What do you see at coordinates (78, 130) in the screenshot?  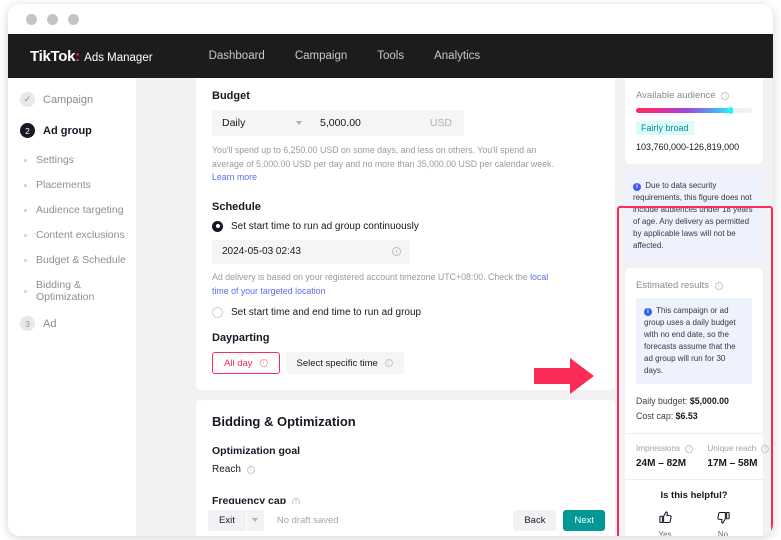 I see `sidebar-step-adgroup: 2 Ad group` at bounding box center [78, 130].